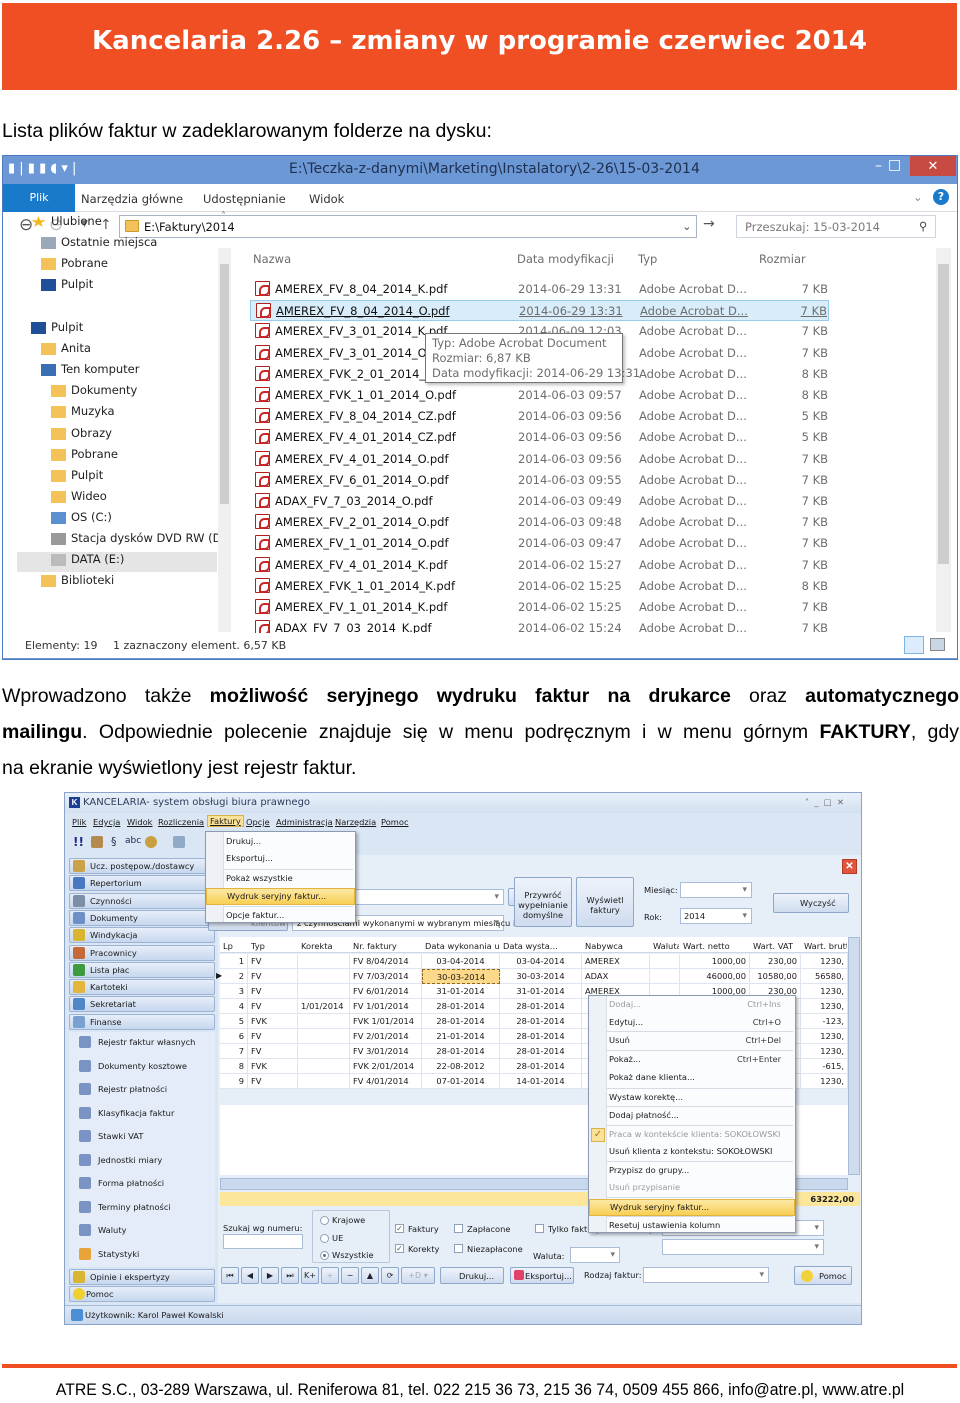  Describe the element at coordinates (386, 1051) in the screenshot. I see `grid-cell: FV 3/01/2014` at that location.